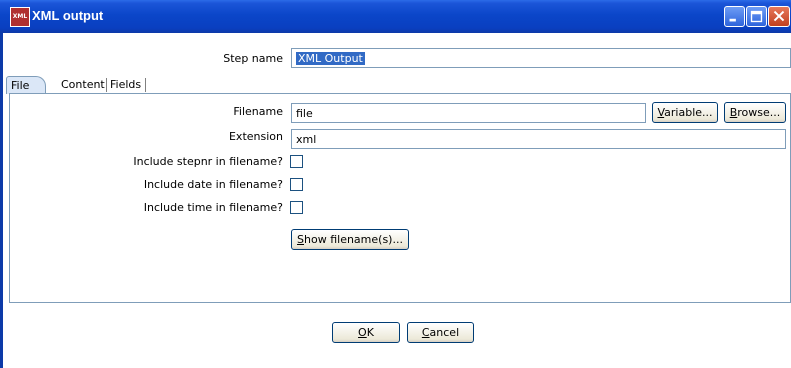  Describe the element at coordinates (213, 207) in the screenshot. I see `include-time-label: Include time in filename?` at that location.